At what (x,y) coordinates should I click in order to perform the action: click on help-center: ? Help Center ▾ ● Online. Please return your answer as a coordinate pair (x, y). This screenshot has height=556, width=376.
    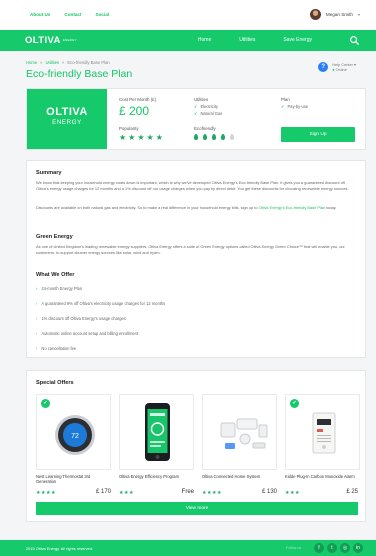
    Looking at the image, I should click on (337, 67).